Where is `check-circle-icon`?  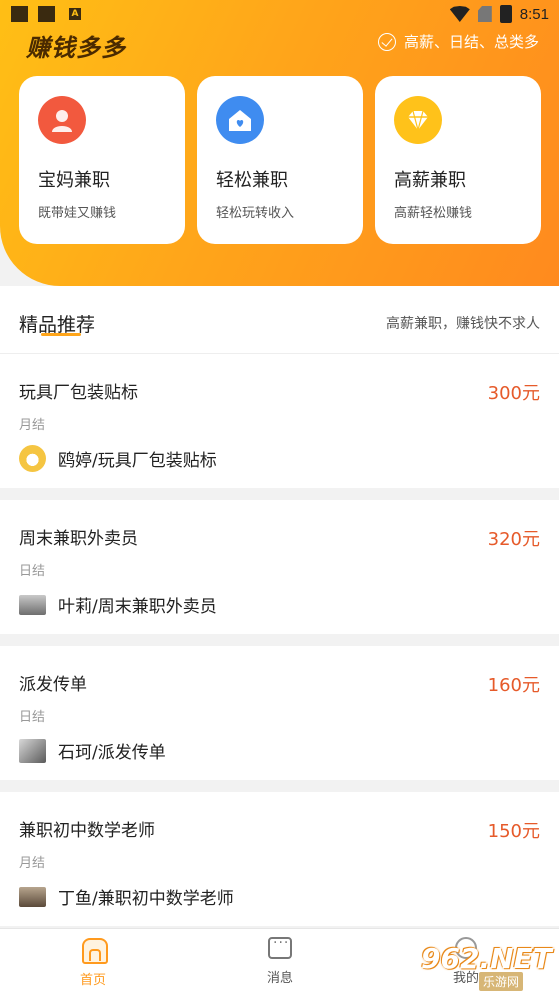 check-circle-icon is located at coordinates (386, 41).